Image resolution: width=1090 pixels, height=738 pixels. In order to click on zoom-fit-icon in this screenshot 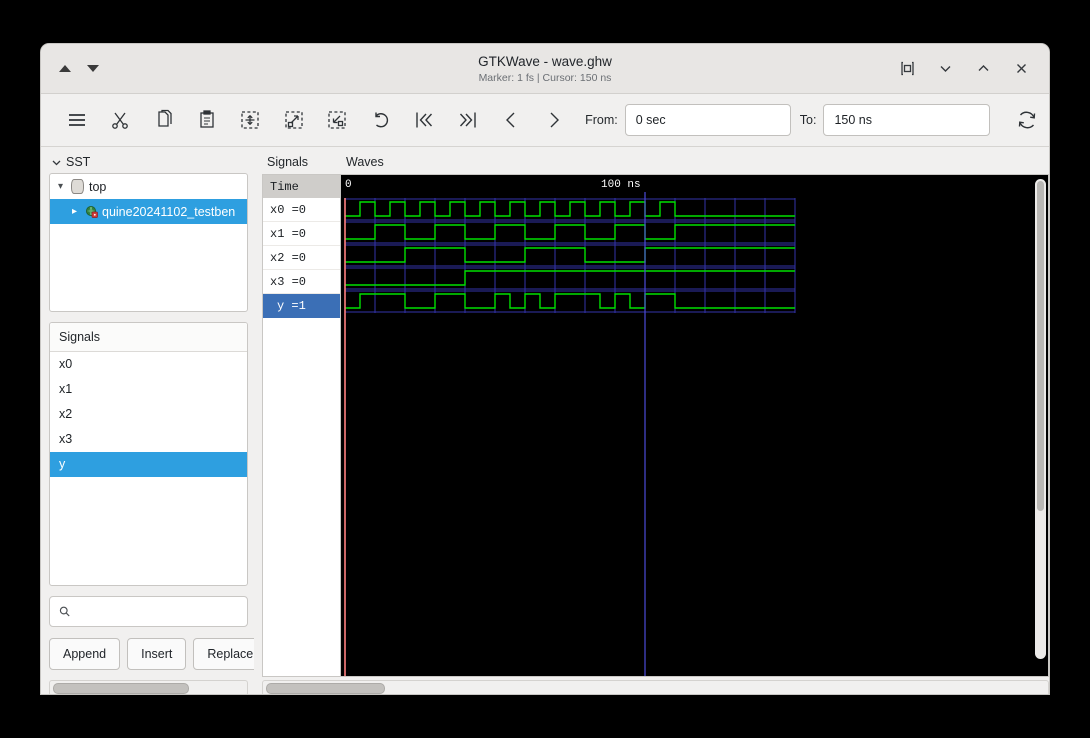, I will do `click(250, 120)`.